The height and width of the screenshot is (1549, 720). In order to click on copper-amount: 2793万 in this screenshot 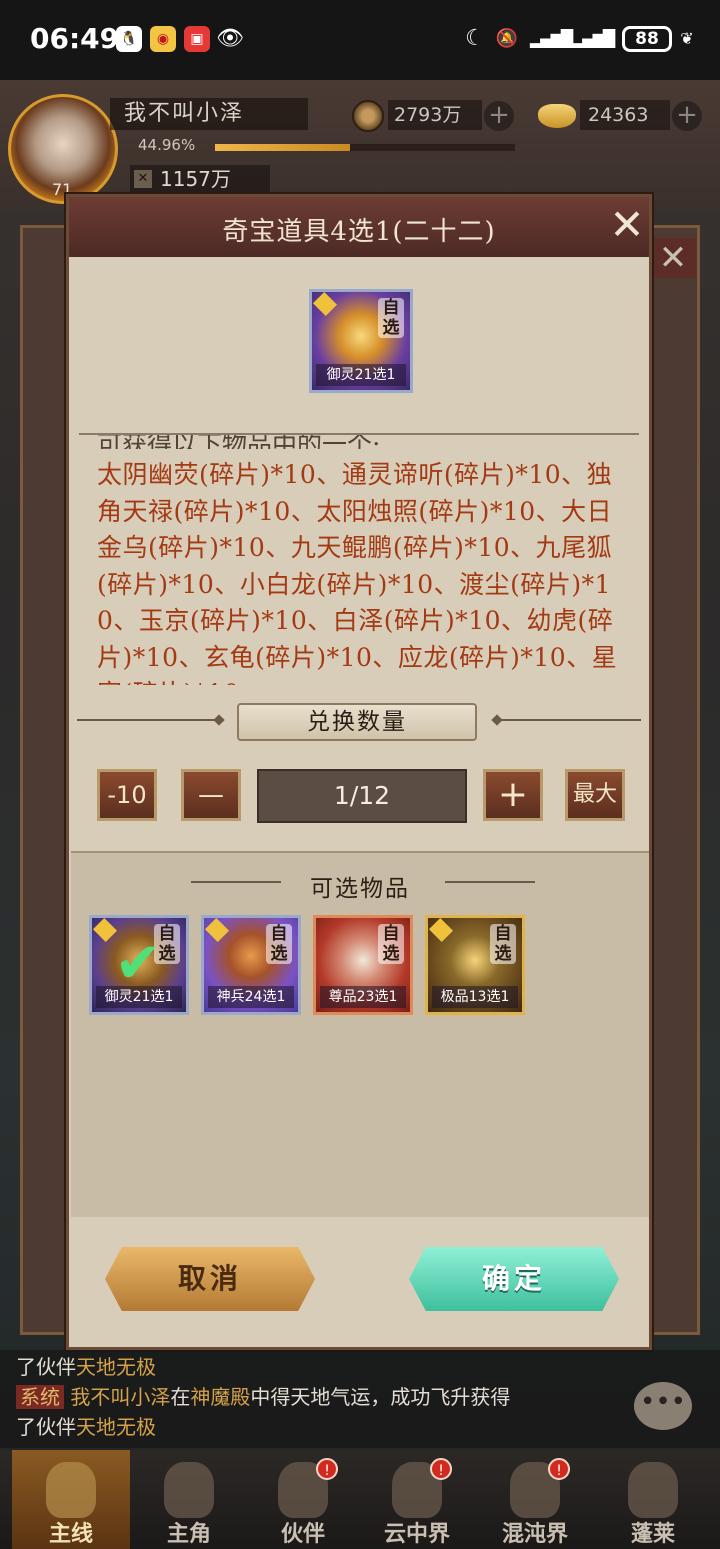, I will do `click(435, 115)`.